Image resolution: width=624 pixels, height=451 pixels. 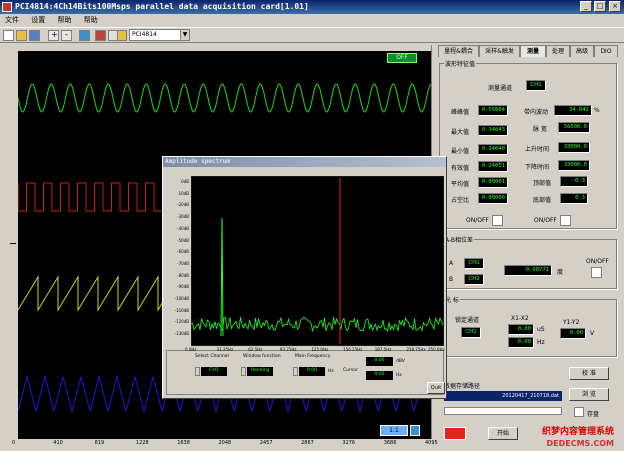 I want to click on main-frequency-label: Main Frequency, so click(x=313, y=356).